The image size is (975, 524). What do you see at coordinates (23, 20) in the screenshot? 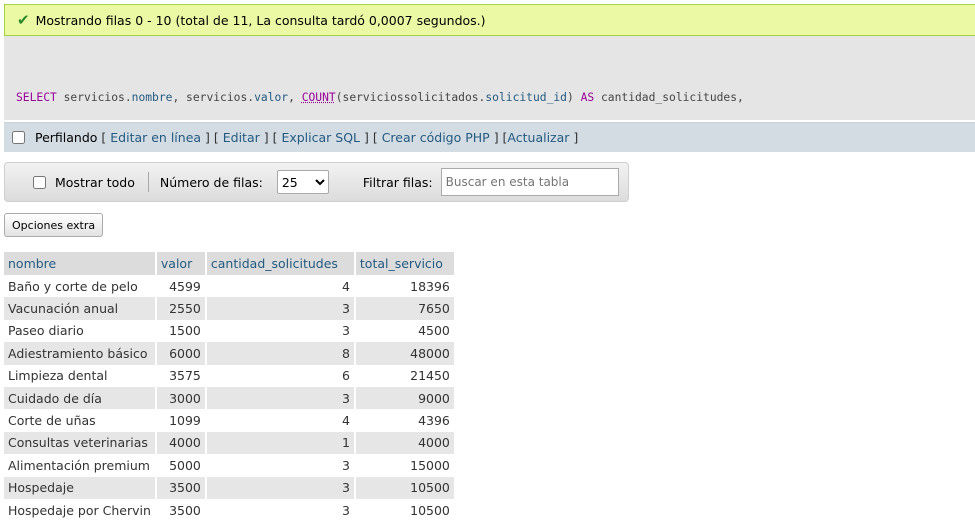
I see `checkmark-icon: ✔` at bounding box center [23, 20].